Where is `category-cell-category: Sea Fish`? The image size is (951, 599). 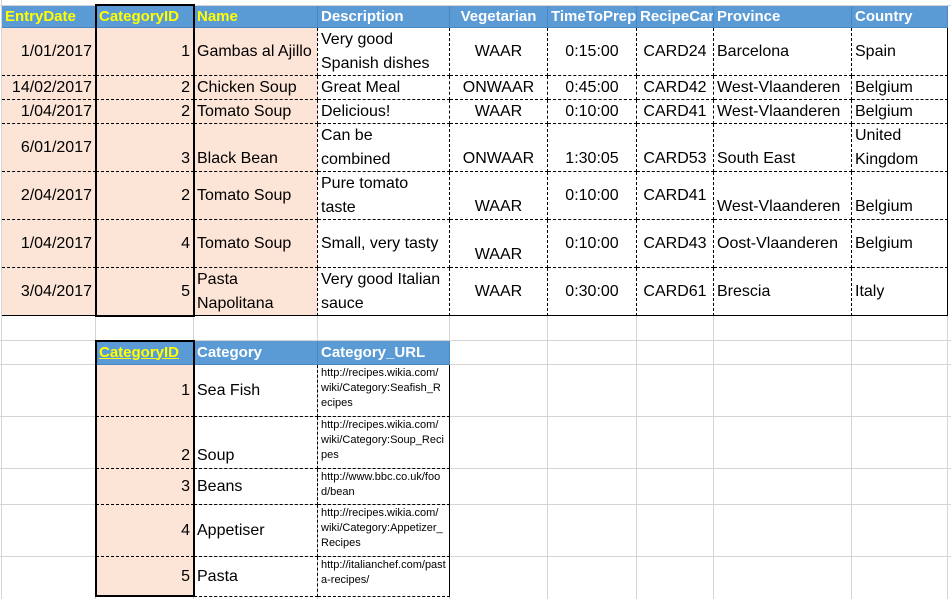 category-cell-category: Sea Fish is located at coordinates (256, 391).